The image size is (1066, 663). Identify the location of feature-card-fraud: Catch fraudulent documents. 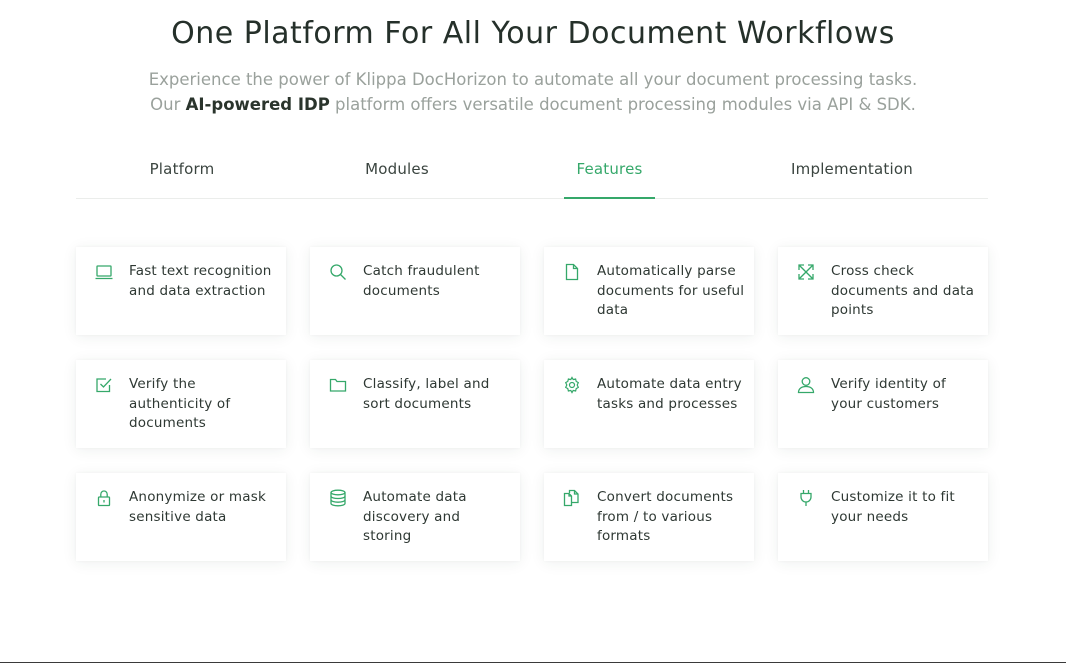
(415, 291).